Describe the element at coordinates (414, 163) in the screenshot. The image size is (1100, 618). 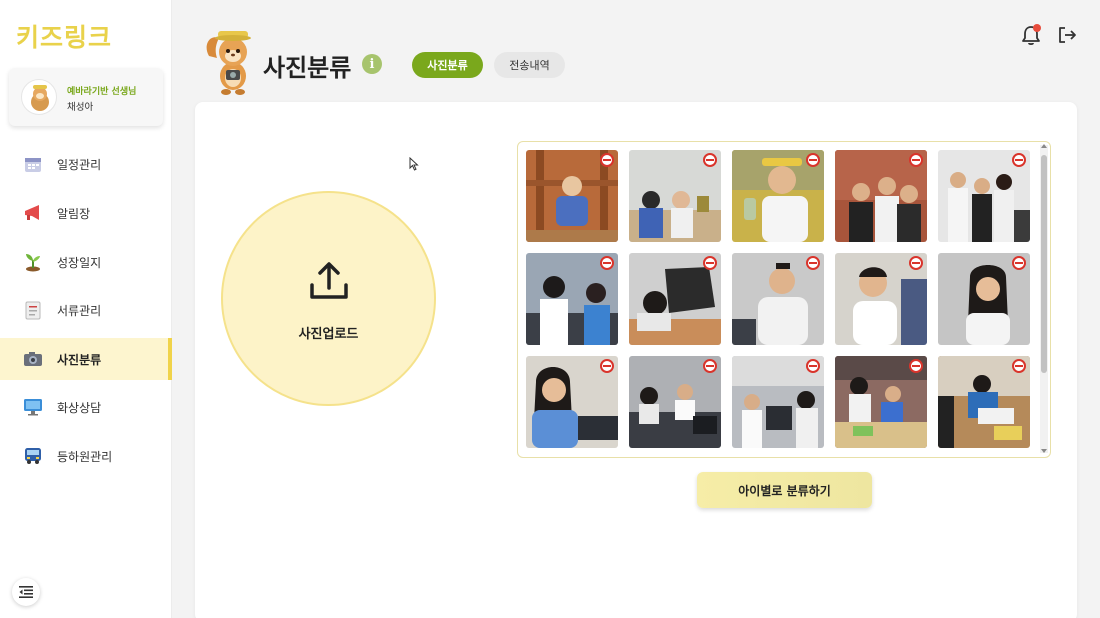
I see `mouse-cursor-icon` at that location.